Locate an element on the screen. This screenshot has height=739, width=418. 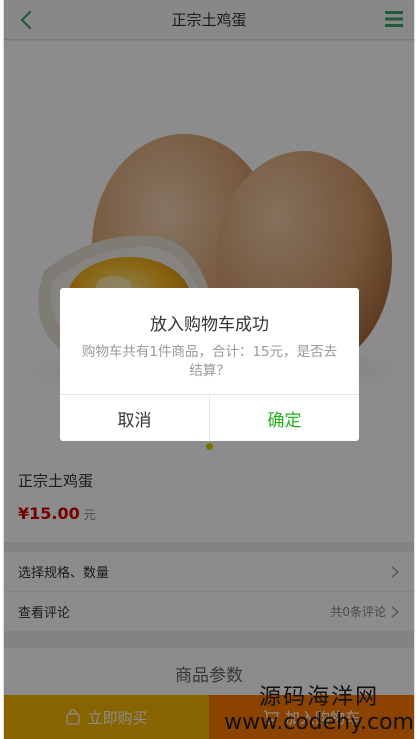
cancel-button: 取消 is located at coordinates (135, 418).